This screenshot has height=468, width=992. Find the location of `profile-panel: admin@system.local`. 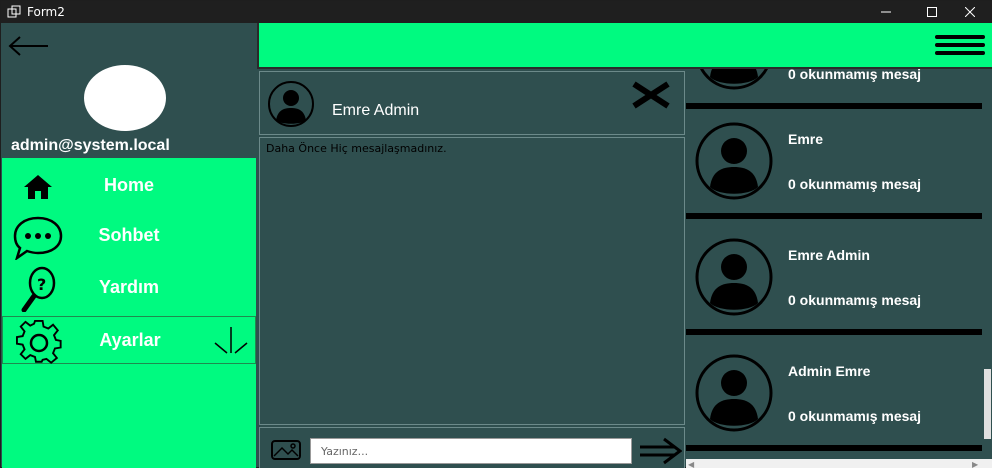

profile-panel: admin@system.local is located at coordinates (129, 90).